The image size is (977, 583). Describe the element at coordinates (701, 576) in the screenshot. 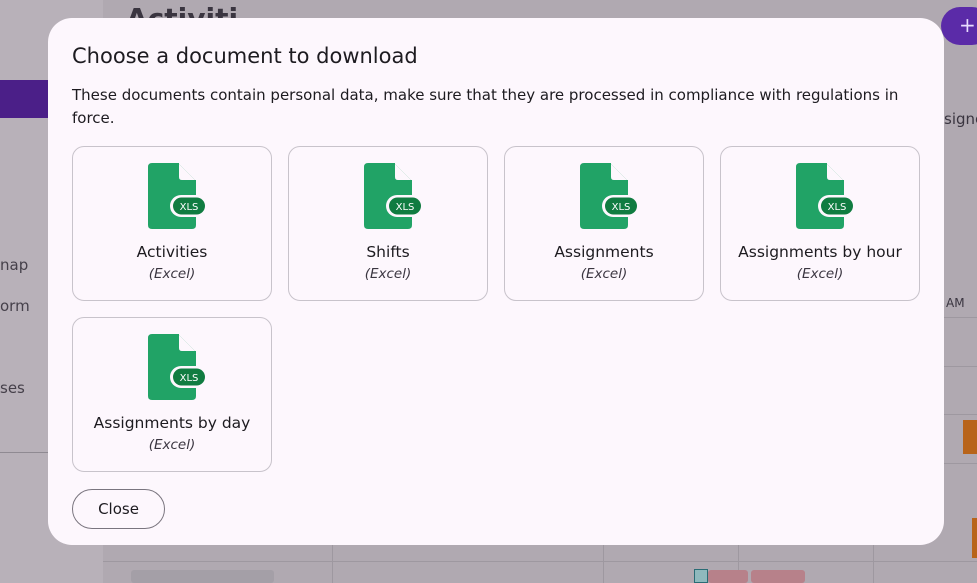

I see `upload-icon` at that location.